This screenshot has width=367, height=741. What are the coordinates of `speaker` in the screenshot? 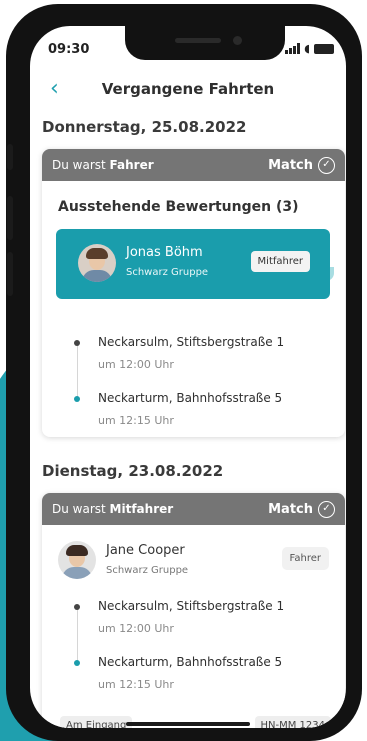 It's located at (198, 40).